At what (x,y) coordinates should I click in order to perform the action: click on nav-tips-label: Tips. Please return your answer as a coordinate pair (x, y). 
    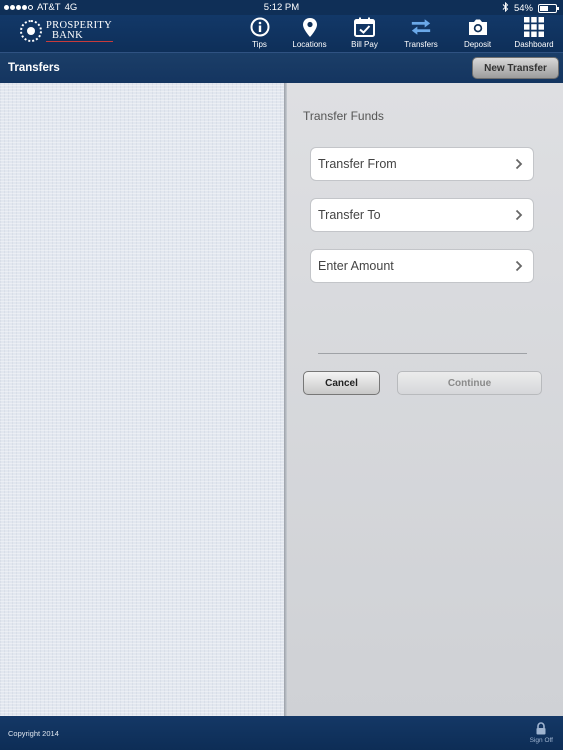
    Looking at the image, I should click on (259, 44).